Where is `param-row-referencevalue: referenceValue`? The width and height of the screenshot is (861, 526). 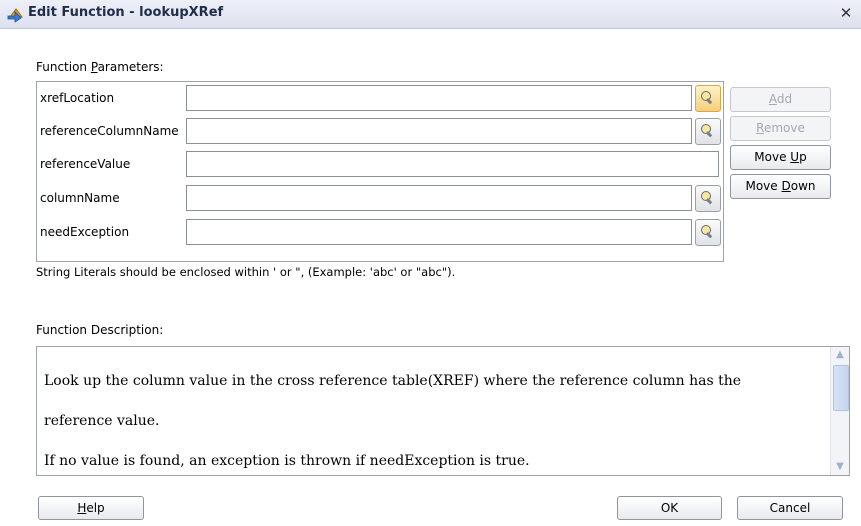 param-row-referencevalue: referenceValue is located at coordinates (380, 164).